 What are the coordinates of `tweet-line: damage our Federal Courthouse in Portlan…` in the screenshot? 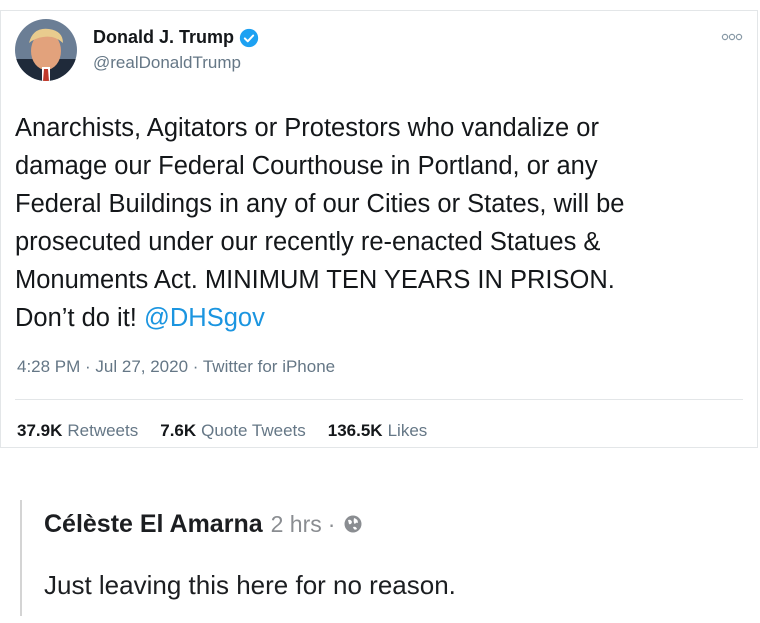 It's located at (306, 166).